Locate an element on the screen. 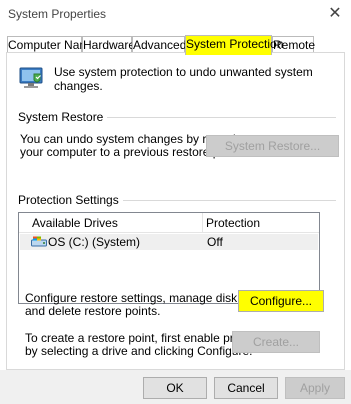 Image resolution: width=351 pixels, height=404 pixels. drive-protection-status: Off is located at coordinates (215, 242).